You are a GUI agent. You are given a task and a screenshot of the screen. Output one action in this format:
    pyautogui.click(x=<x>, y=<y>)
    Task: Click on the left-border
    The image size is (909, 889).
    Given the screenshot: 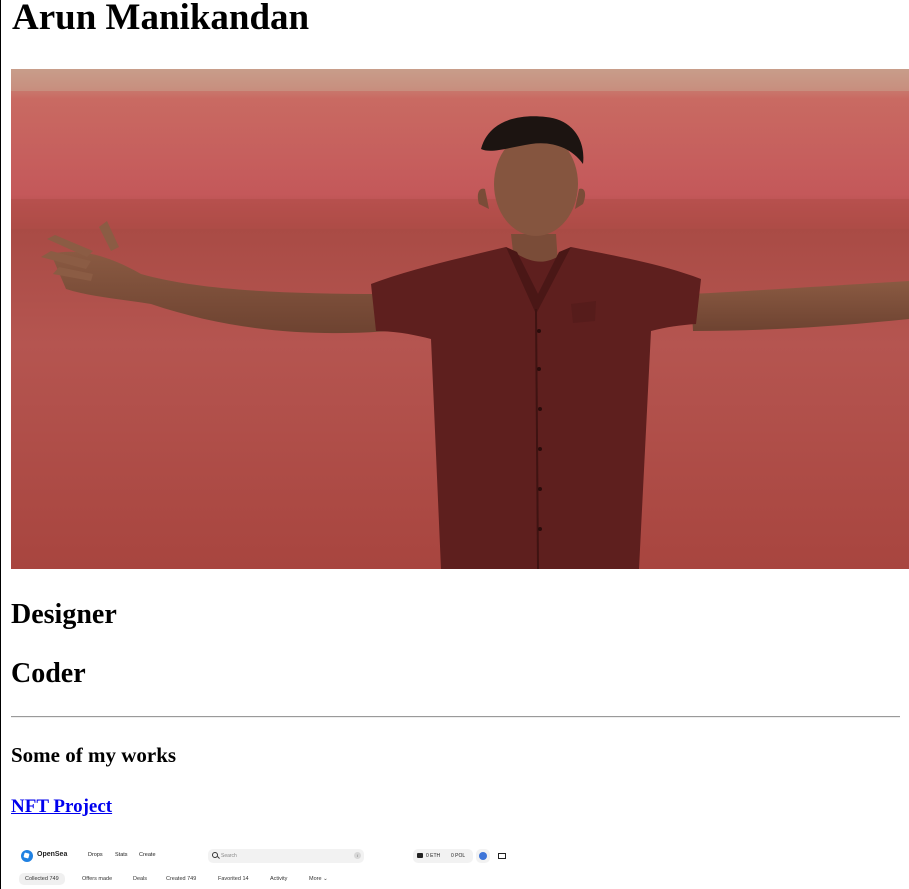 What is the action you would take?
    pyautogui.click(x=0, y=444)
    